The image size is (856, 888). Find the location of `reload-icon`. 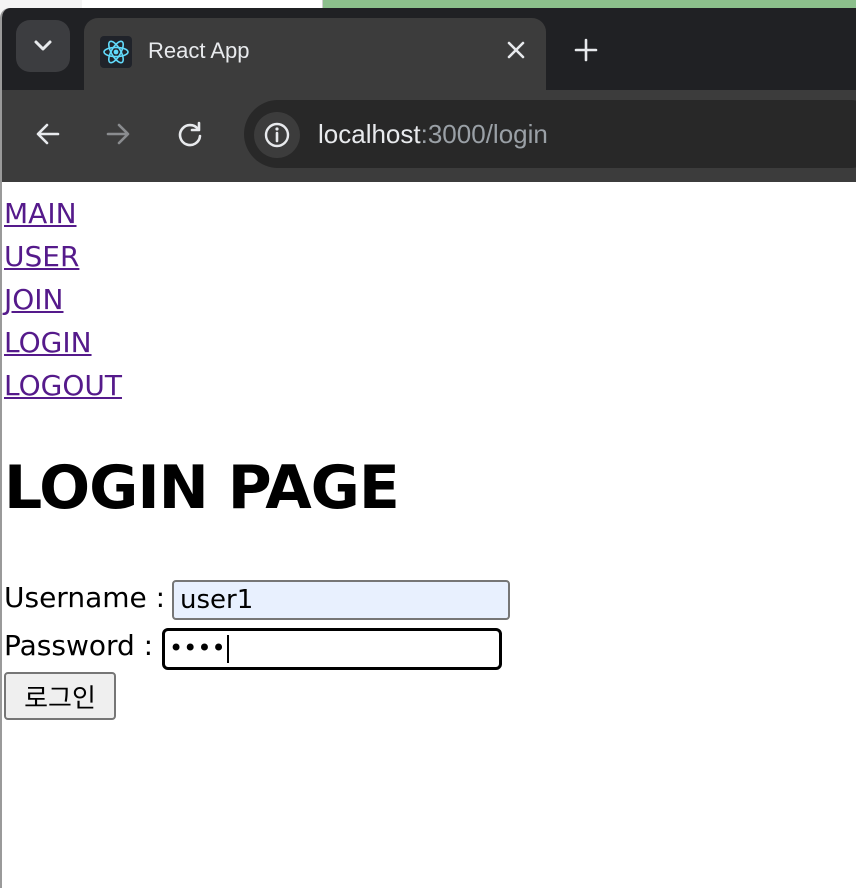

reload-icon is located at coordinates (190, 134).